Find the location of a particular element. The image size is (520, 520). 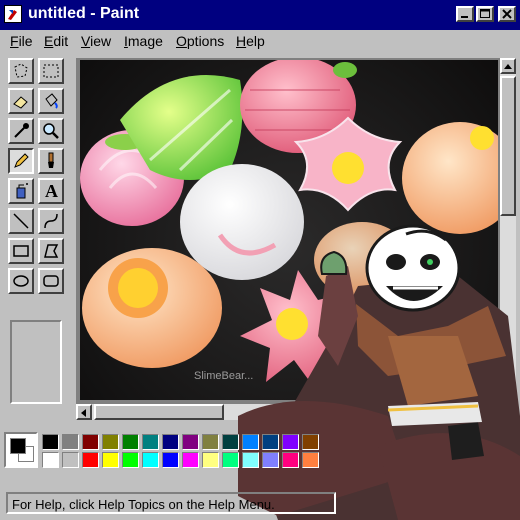

rounded-rect-icon is located at coordinates (51, 281).